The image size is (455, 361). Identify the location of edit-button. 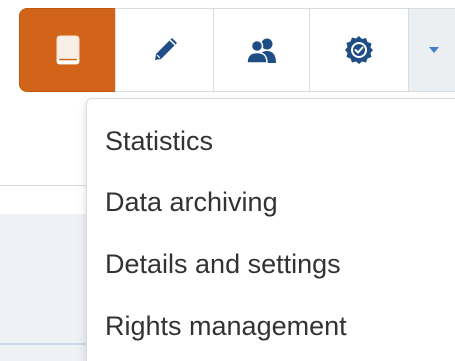
(164, 50).